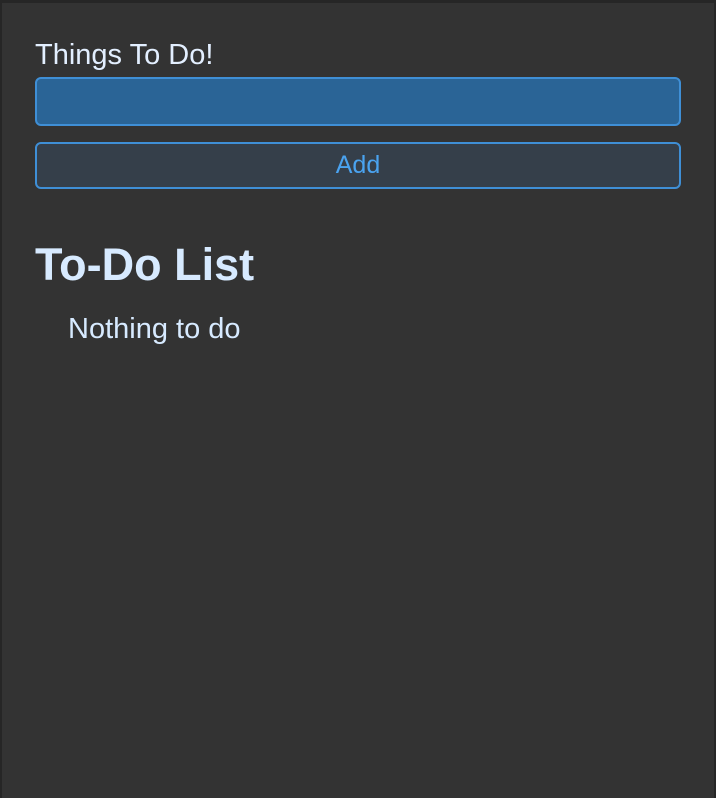 The image size is (716, 798). What do you see at coordinates (358, 101) in the screenshot?
I see `new-task-input` at bounding box center [358, 101].